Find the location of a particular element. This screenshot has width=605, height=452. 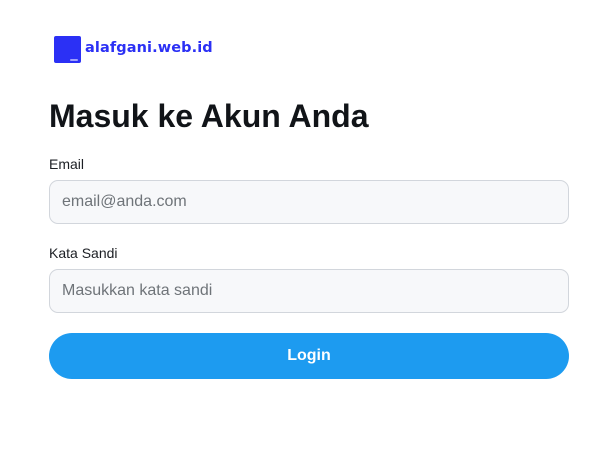

login-button: Login is located at coordinates (309, 356).